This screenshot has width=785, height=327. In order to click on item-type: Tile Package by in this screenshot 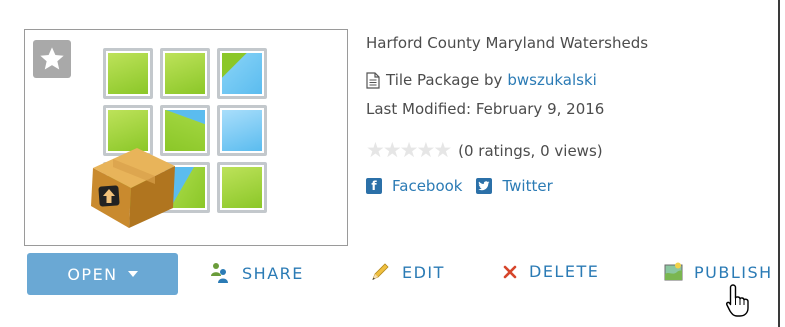, I will do `click(444, 80)`.